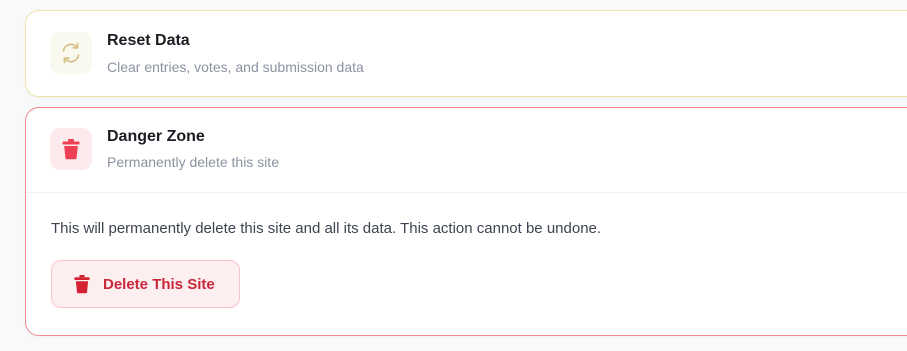 This screenshot has height=351, width=907. Describe the element at coordinates (193, 162) in the screenshot. I see `danger-zone-subtitle: Permanently delete this site` at that location.